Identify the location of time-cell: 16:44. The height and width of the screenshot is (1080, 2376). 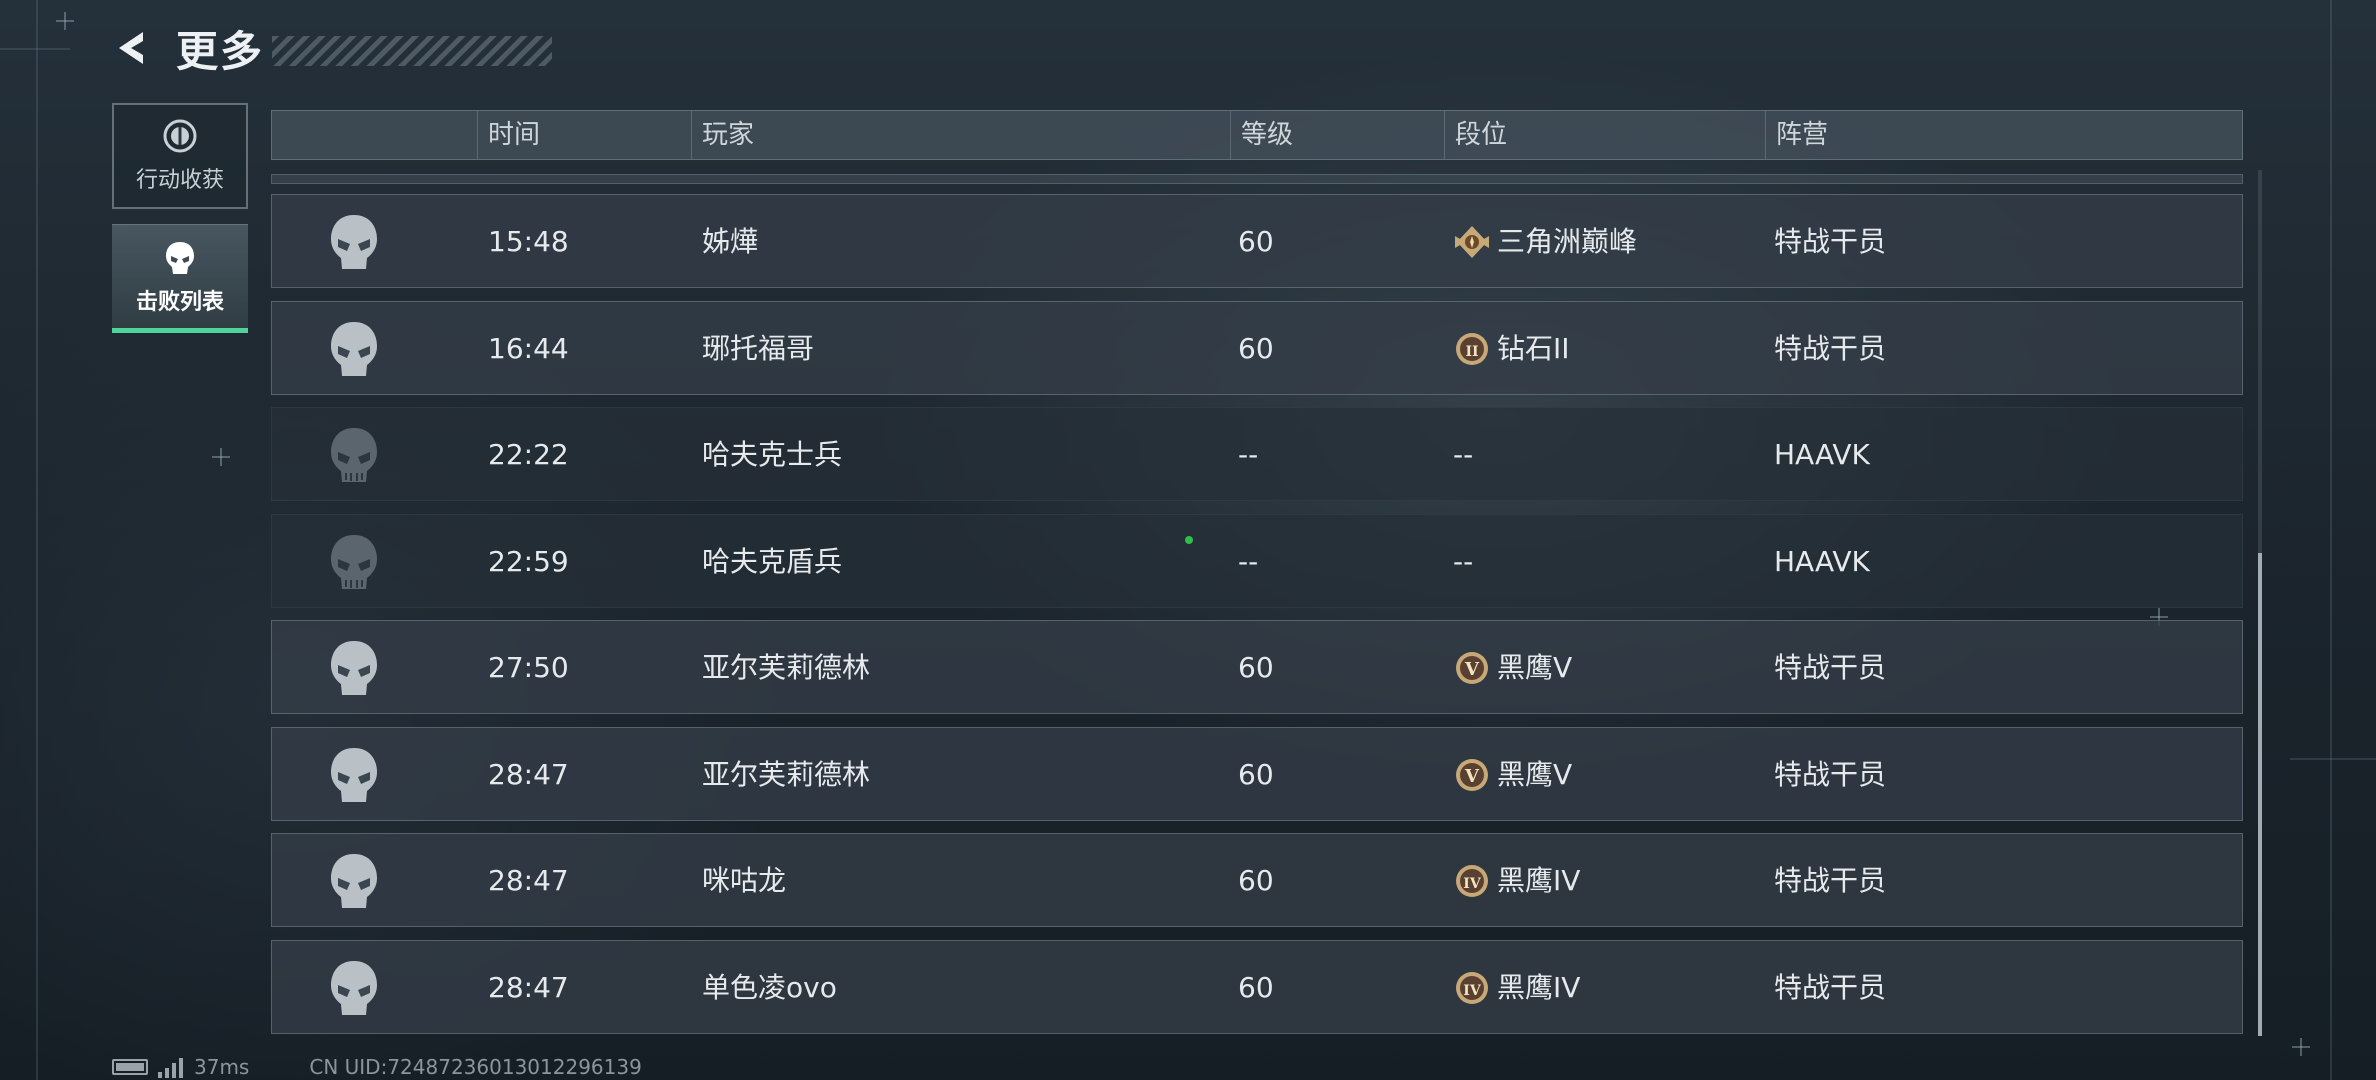
(528, 348).